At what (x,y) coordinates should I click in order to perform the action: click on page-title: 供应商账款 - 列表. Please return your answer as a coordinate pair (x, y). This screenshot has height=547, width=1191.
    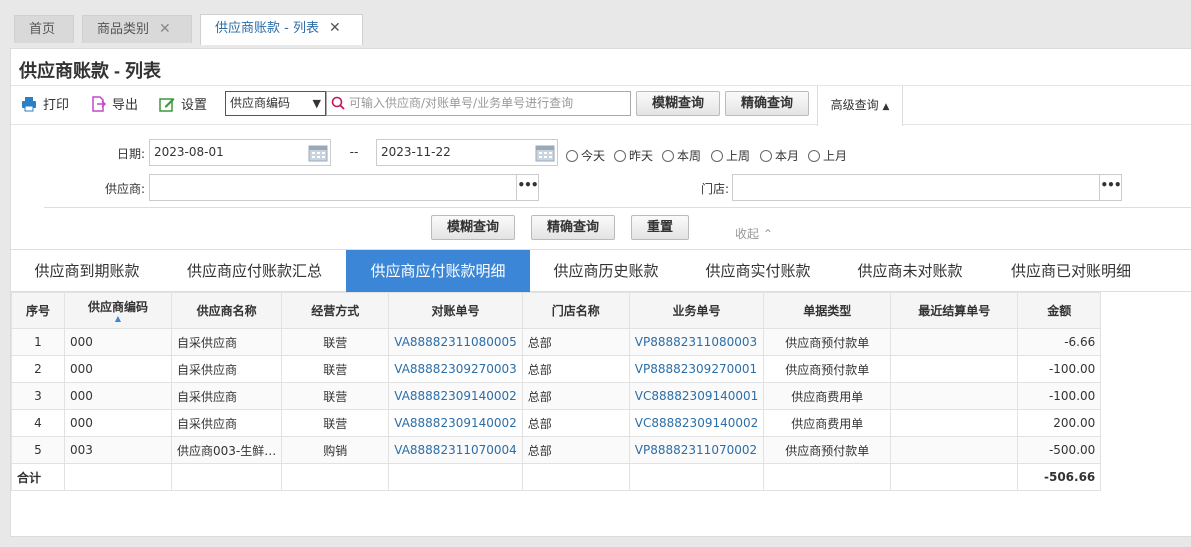
    Looking at the image, I should click on (90, 71).